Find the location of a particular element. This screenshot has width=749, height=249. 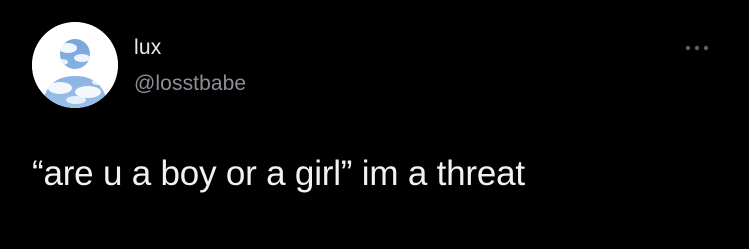

sky-clouds-avatar-icon is located at coordinates (75, 65).